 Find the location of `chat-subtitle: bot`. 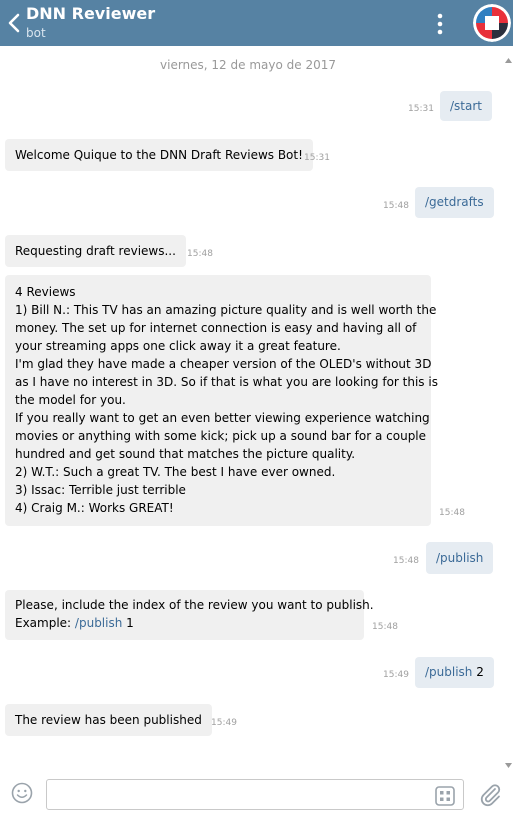

chat-subtitle: bot is located at coordinates (36, 33).